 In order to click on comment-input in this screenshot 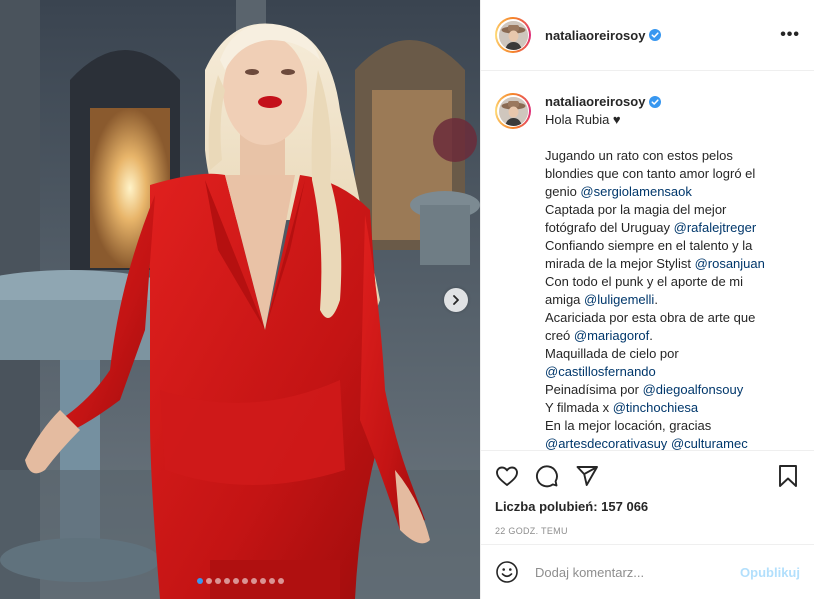, I will do `click(637, 572)`.